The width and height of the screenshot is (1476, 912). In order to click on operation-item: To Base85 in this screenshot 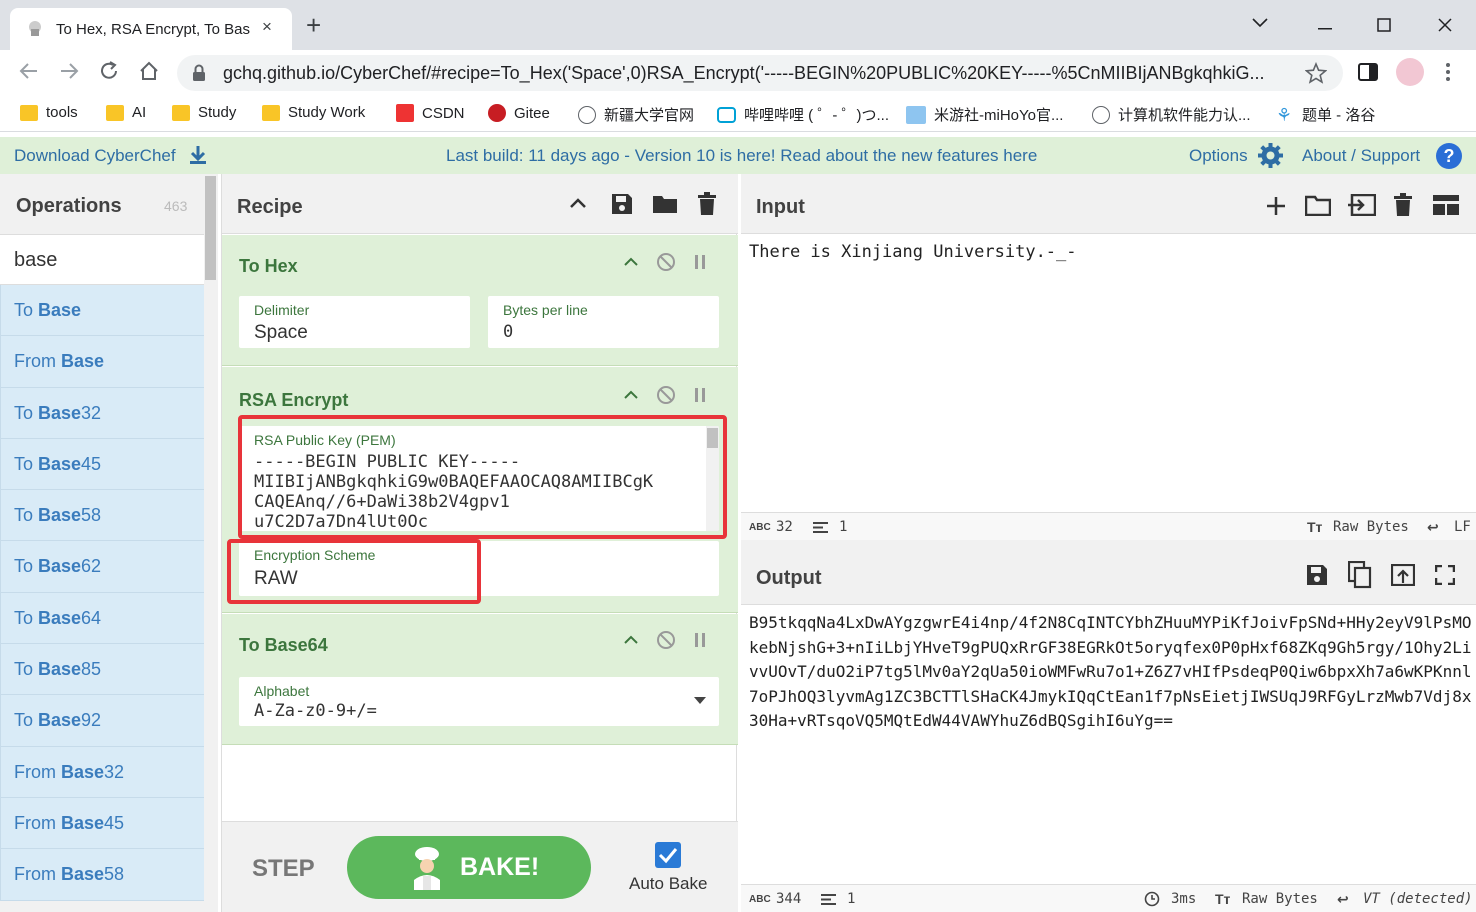, I will do `click(102, 670)`.